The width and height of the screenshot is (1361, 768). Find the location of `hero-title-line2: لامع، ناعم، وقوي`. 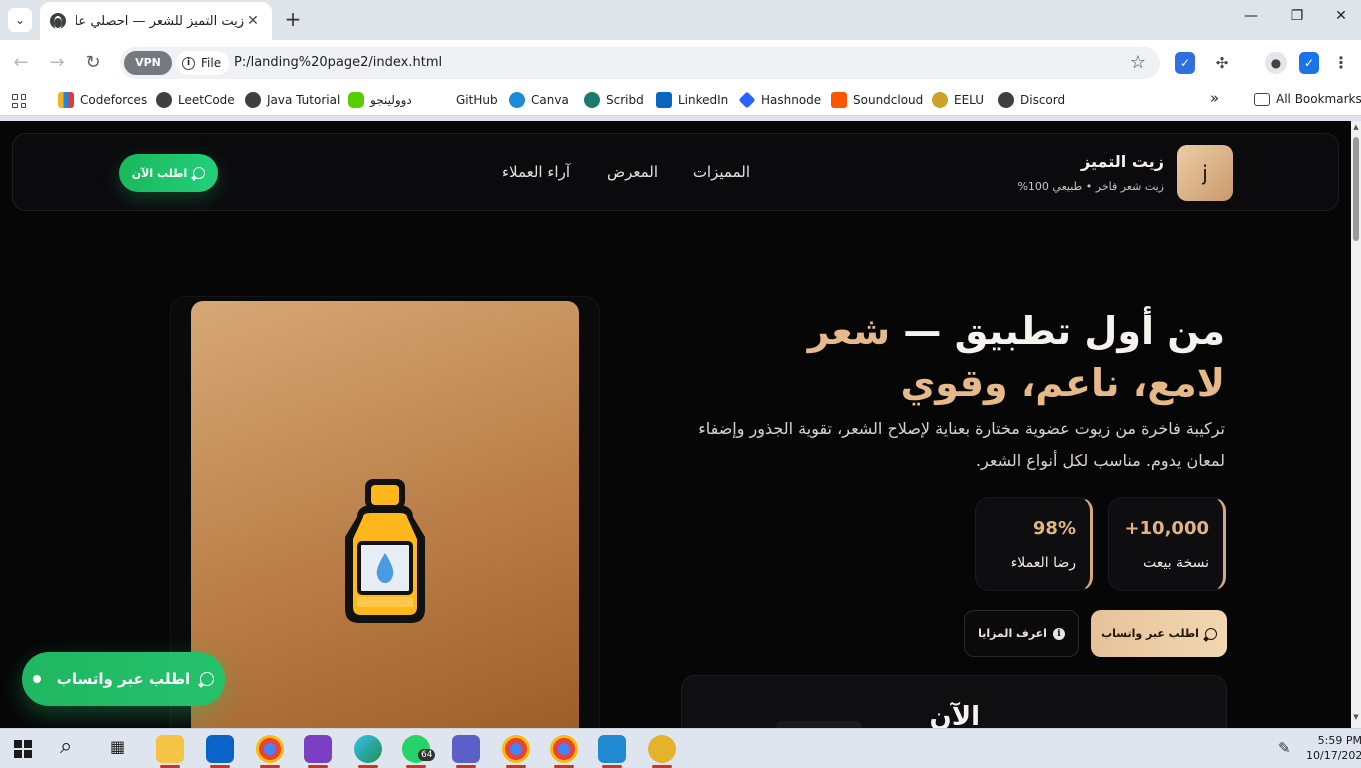

hero-title-line2: لامع، ناعم، وقوي is located at coordinates (1062, 383).